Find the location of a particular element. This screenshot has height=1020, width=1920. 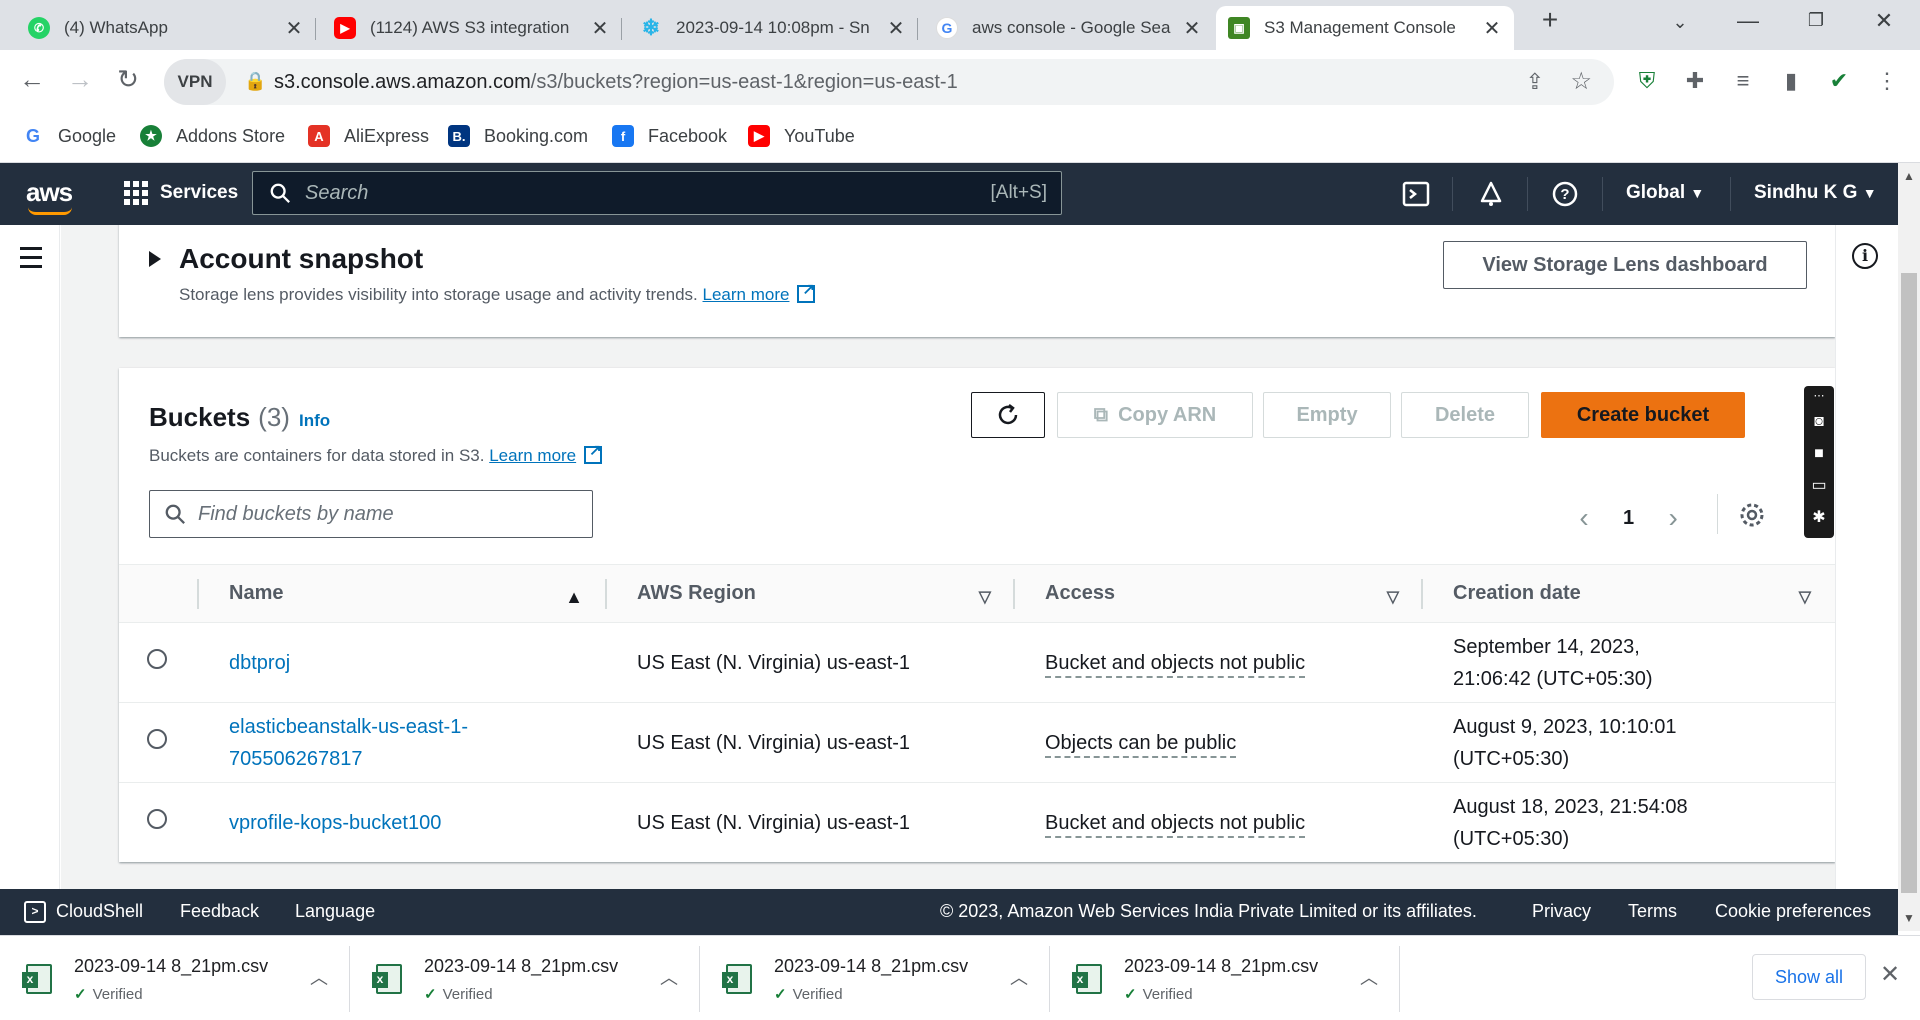

window-capture-icon: ▭ is located at coordinates (1819, 486).